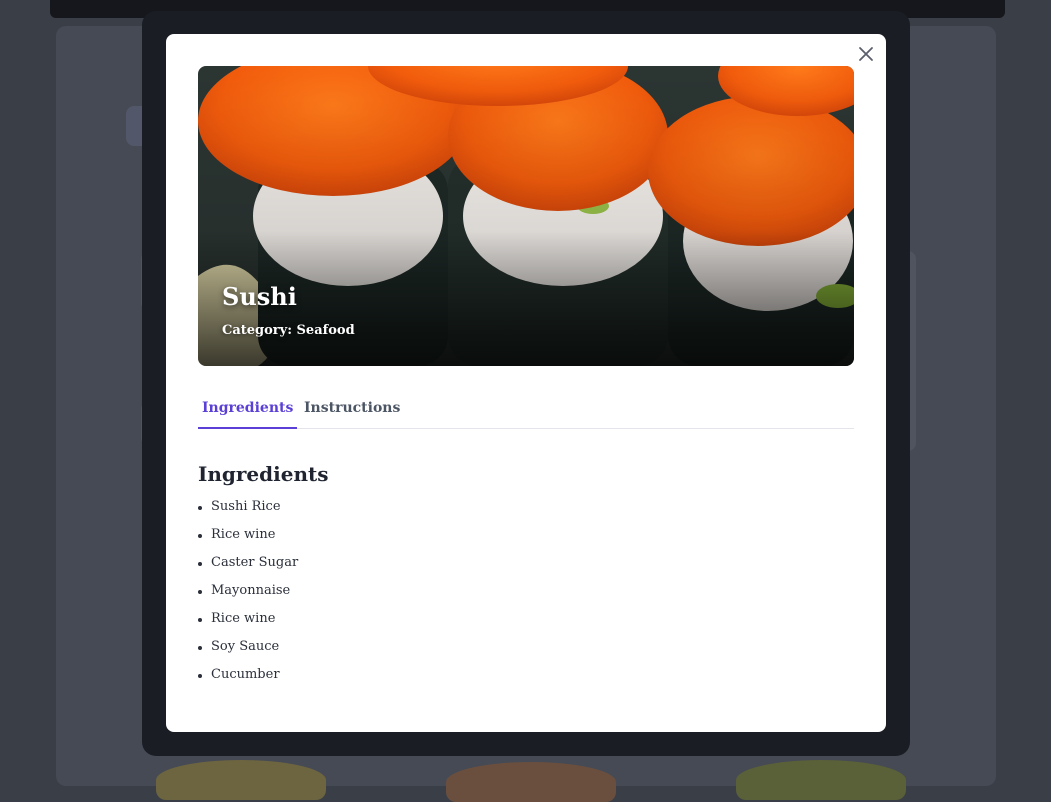  I want to click on ingredient-item: Cucumber, so click(248, 679).